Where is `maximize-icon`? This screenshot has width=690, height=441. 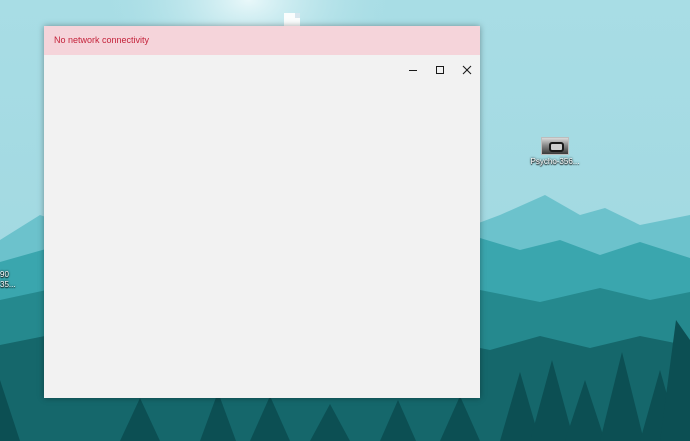 maximize-icon is located at coordinates (439, 70).